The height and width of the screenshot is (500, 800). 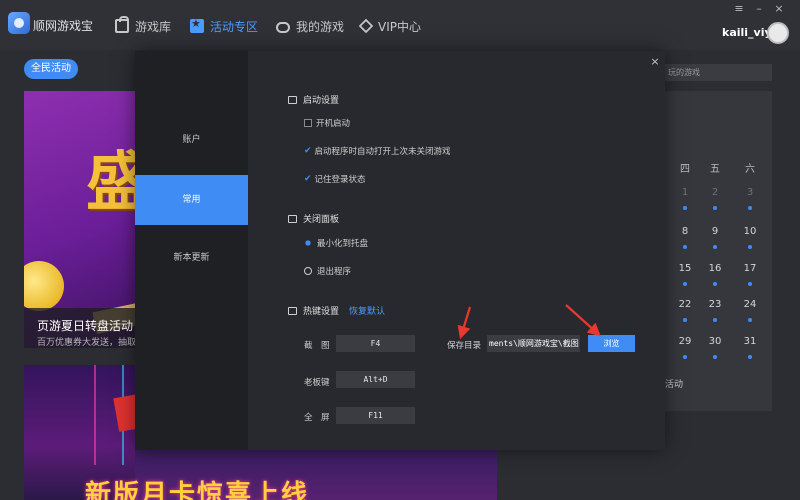 What do you see at coordinates (715, 268) in the screenshot?
I see `calendar-day: 16` at bounding box center [715, 268].